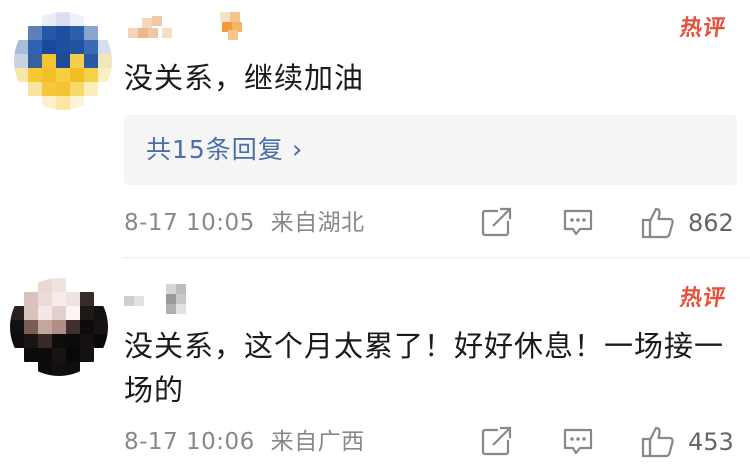 The image size is (750, 475). I want to click on comment-meta-row: 8-17 10:05 来自湖北 862, so click(430, 223).